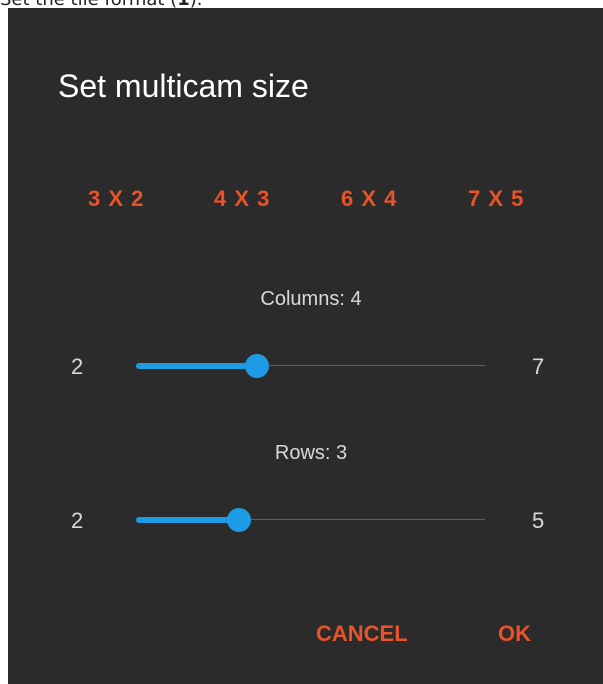  What do you see at coordinates (538, 366) in the screenshot?
I see `columns-max-label: 7` at bounding box center [538, 366].